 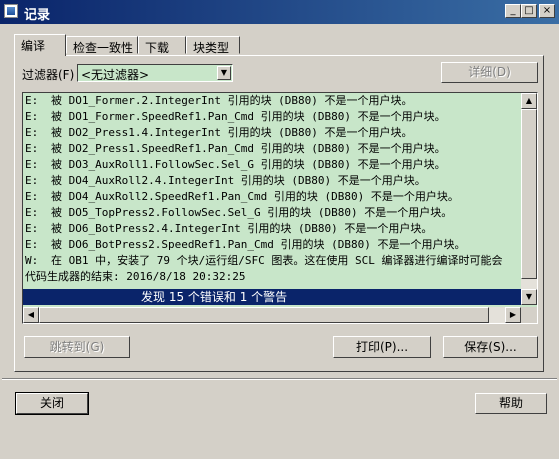 I want to click on goto-button: 跳转到(G), so click(x=77, y=347).